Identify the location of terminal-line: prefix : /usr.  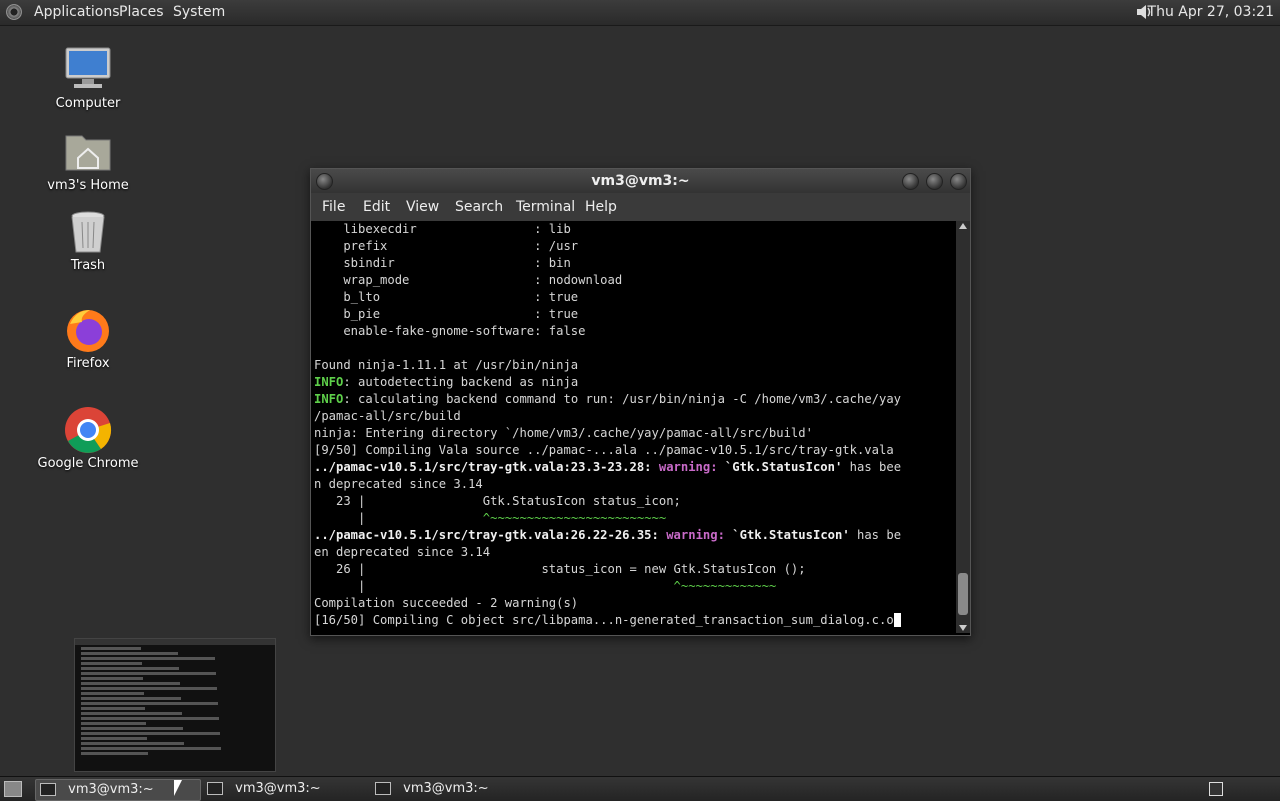
(446, 246).